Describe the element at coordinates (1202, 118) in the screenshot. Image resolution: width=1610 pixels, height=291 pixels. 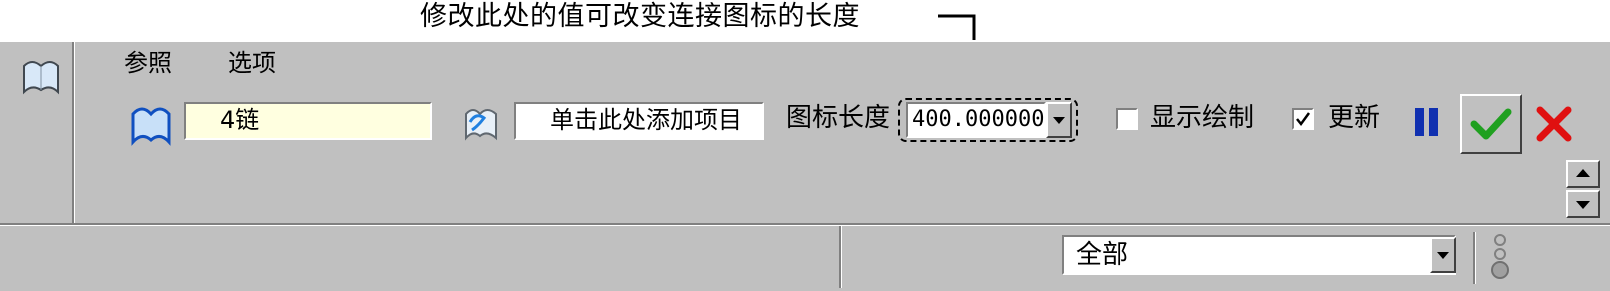
I see `show-draw-label: 显示绘制` at that location.